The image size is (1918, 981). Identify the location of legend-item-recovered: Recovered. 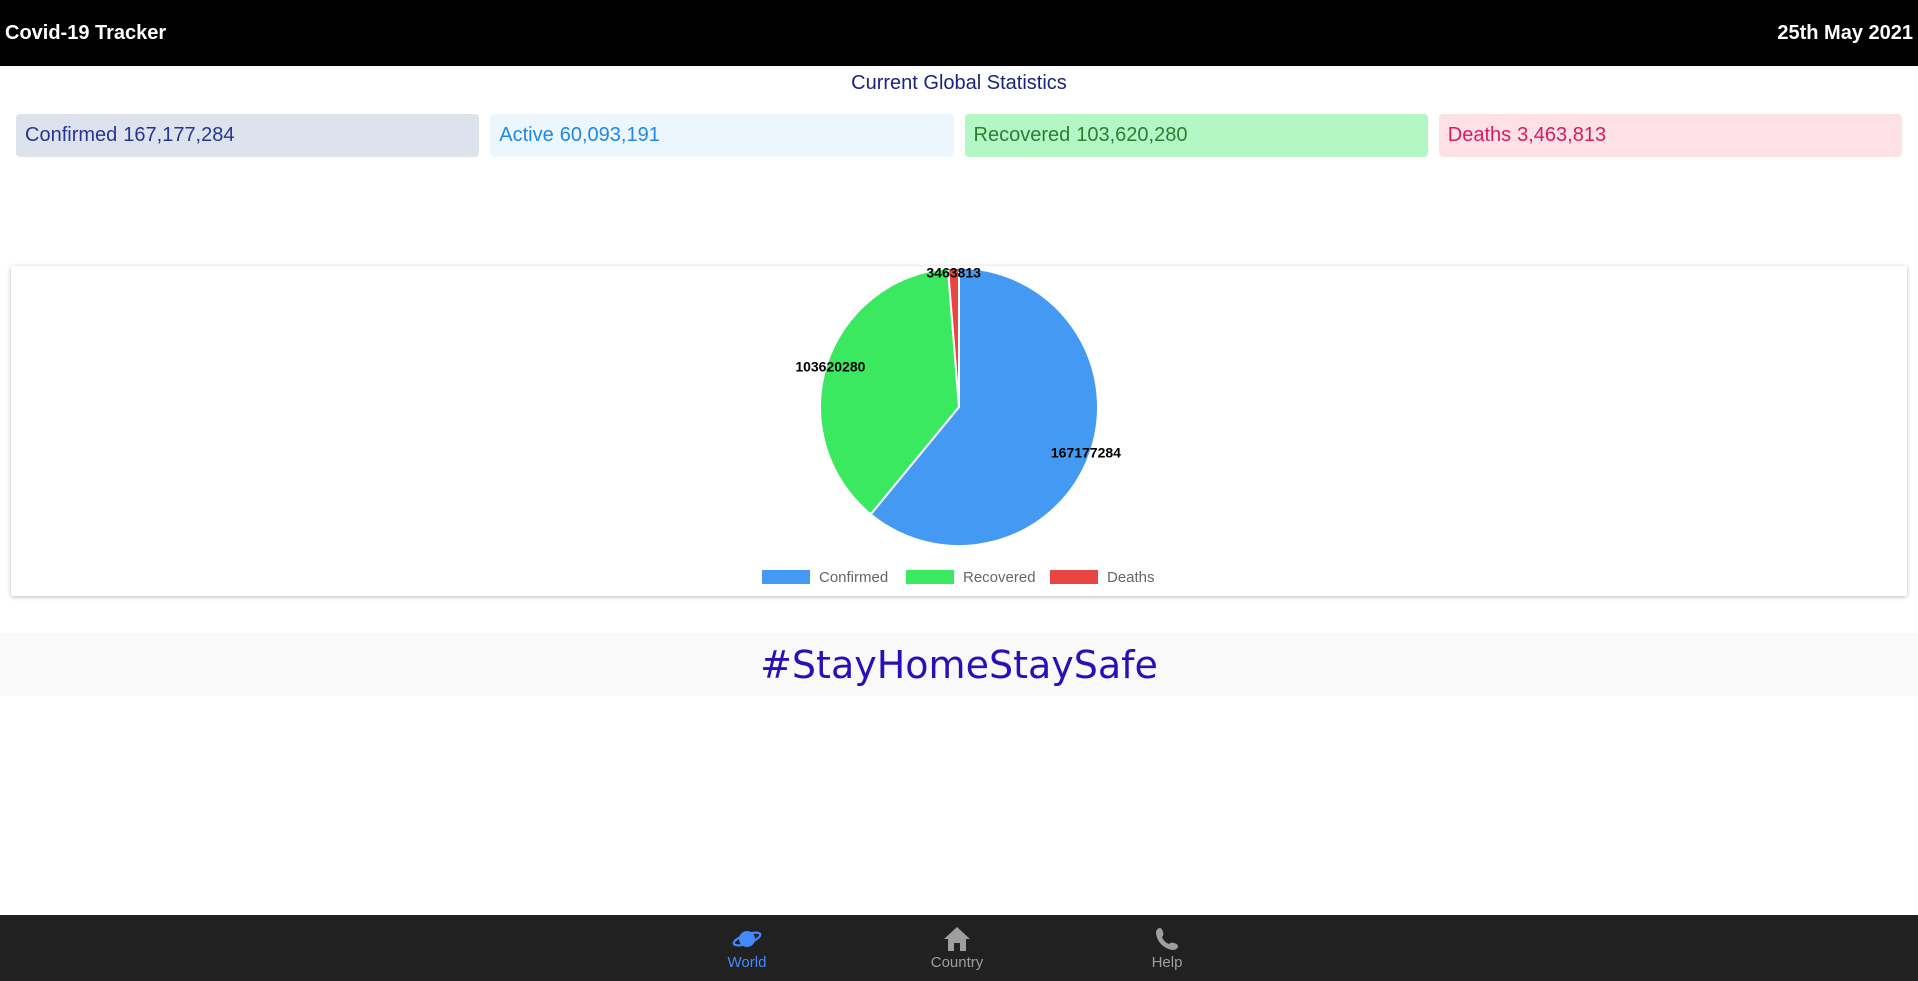
(971, 577).